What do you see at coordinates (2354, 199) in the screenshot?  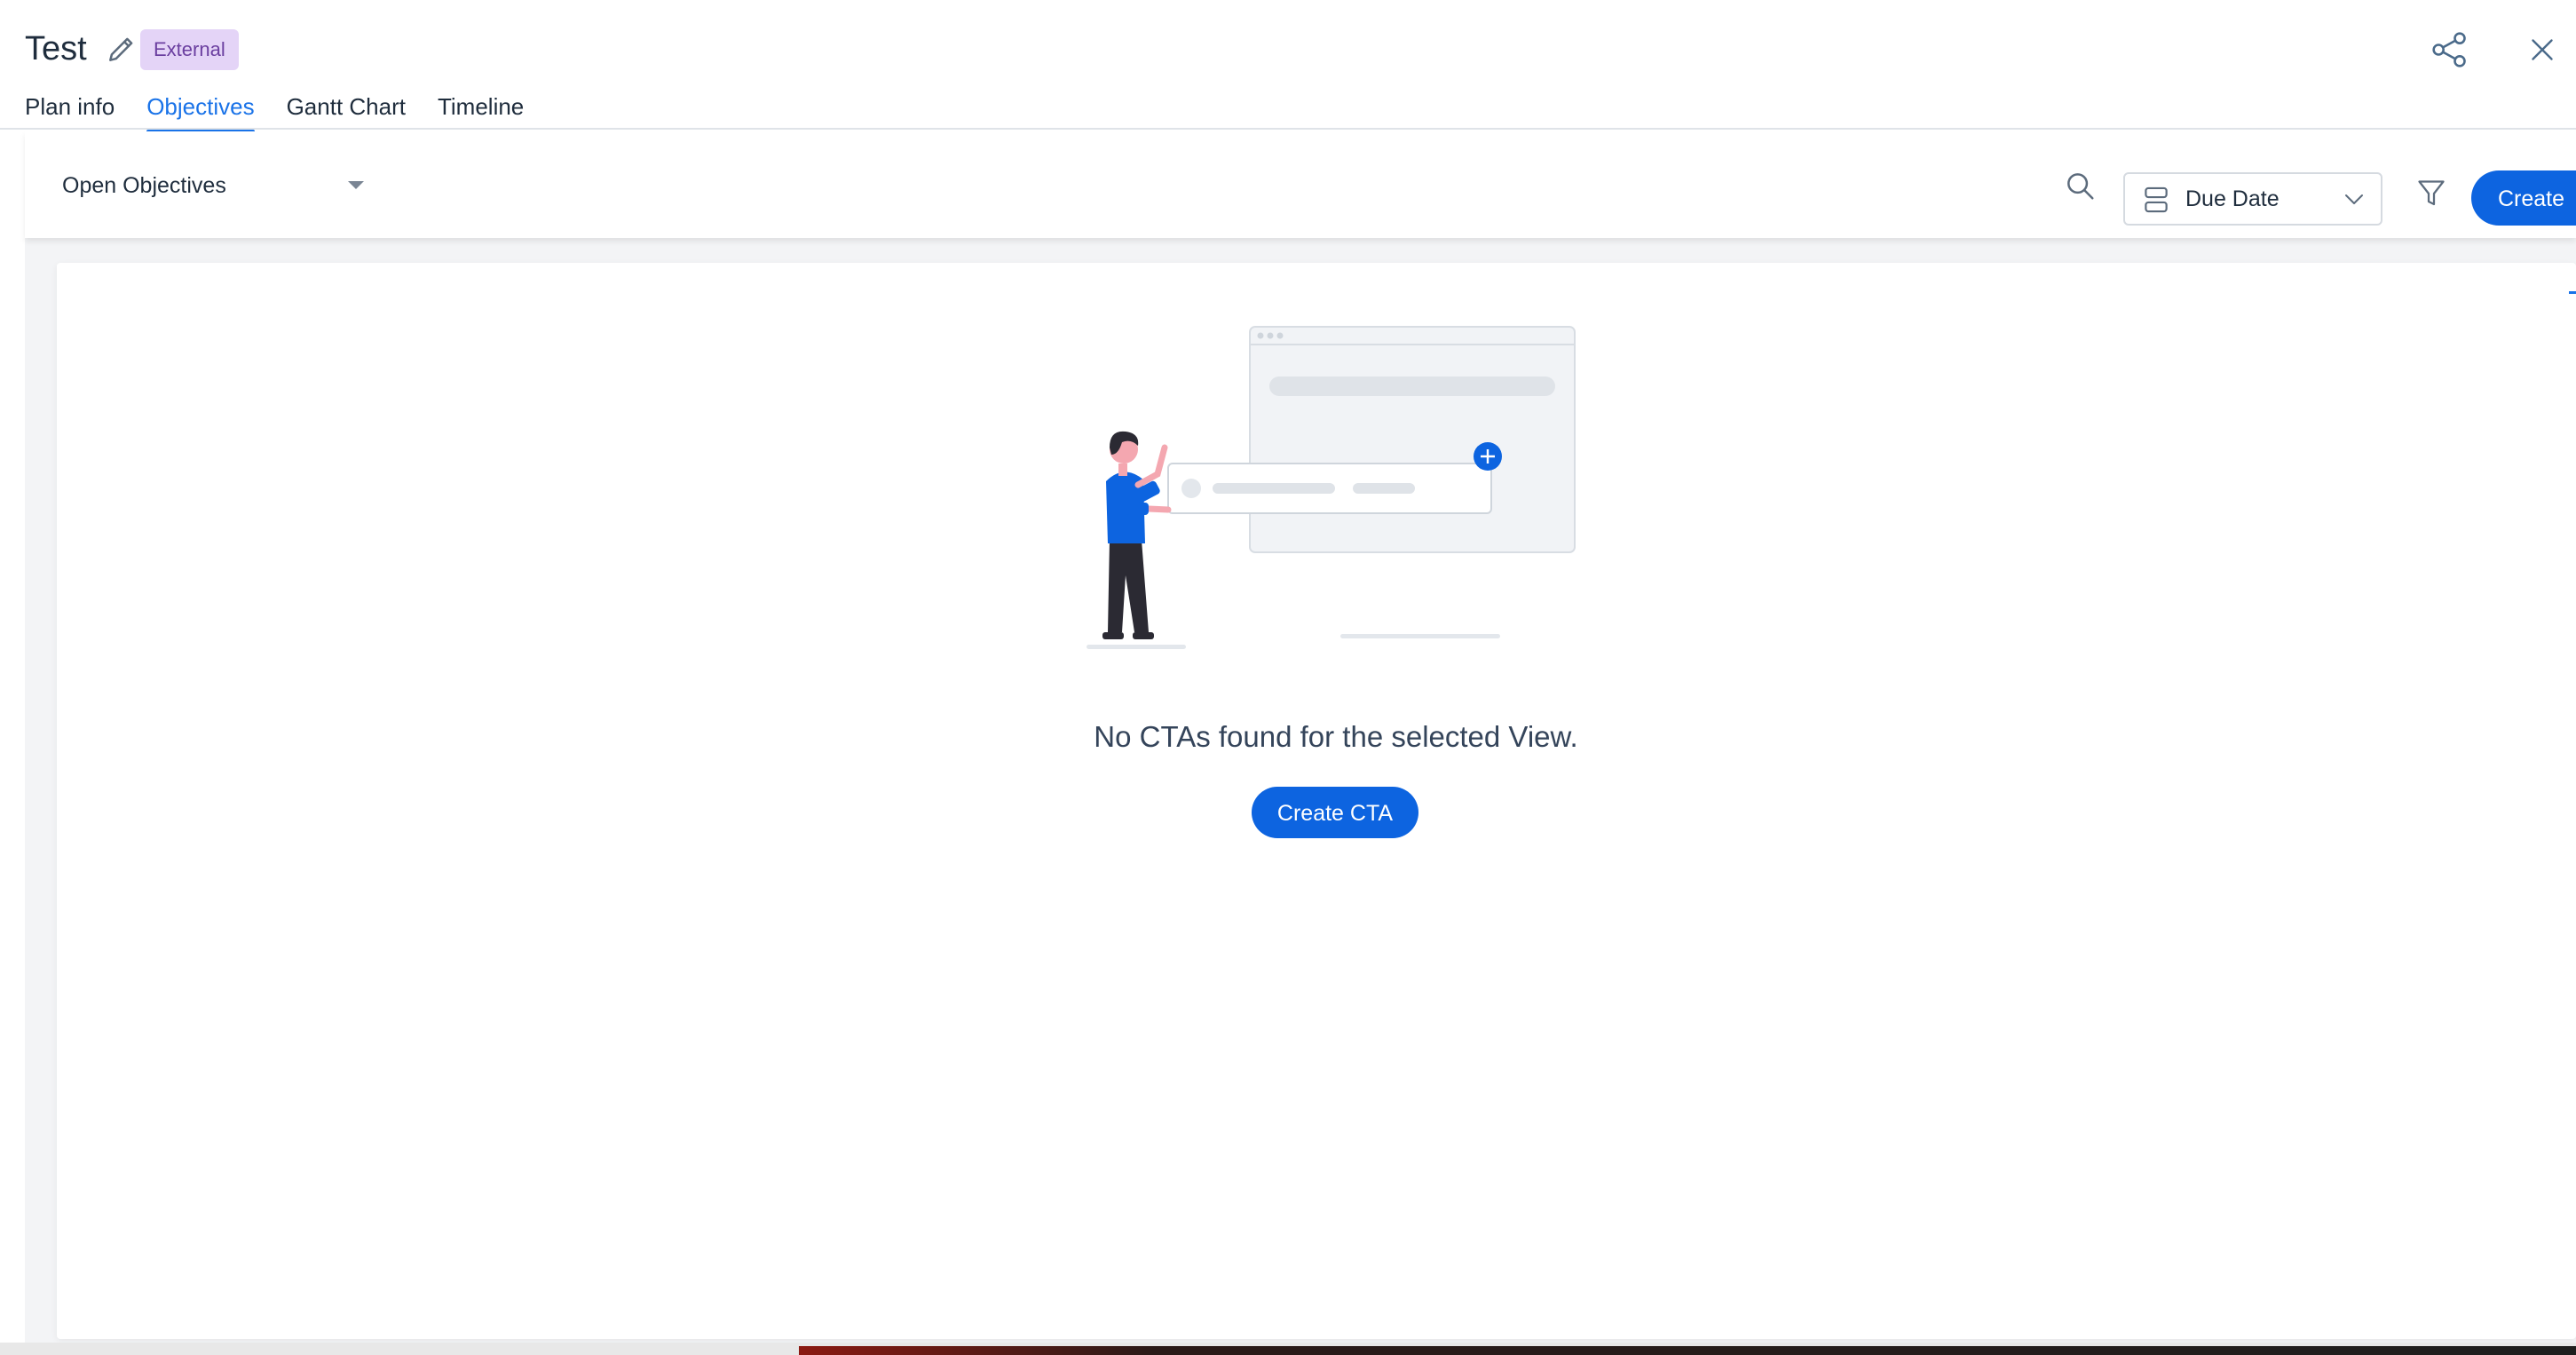 I see `chevron-down-icon` at bounding box center [2354, 199].